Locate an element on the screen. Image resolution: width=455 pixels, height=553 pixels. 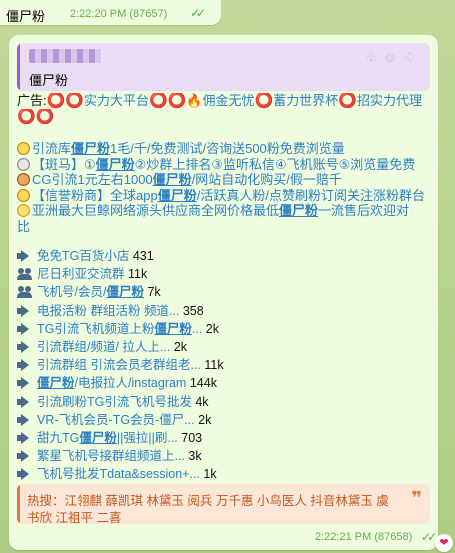
channel-list-item: TG引流飞机频道上粉僵尸粉... 2k is located at coordinates (224, 329).